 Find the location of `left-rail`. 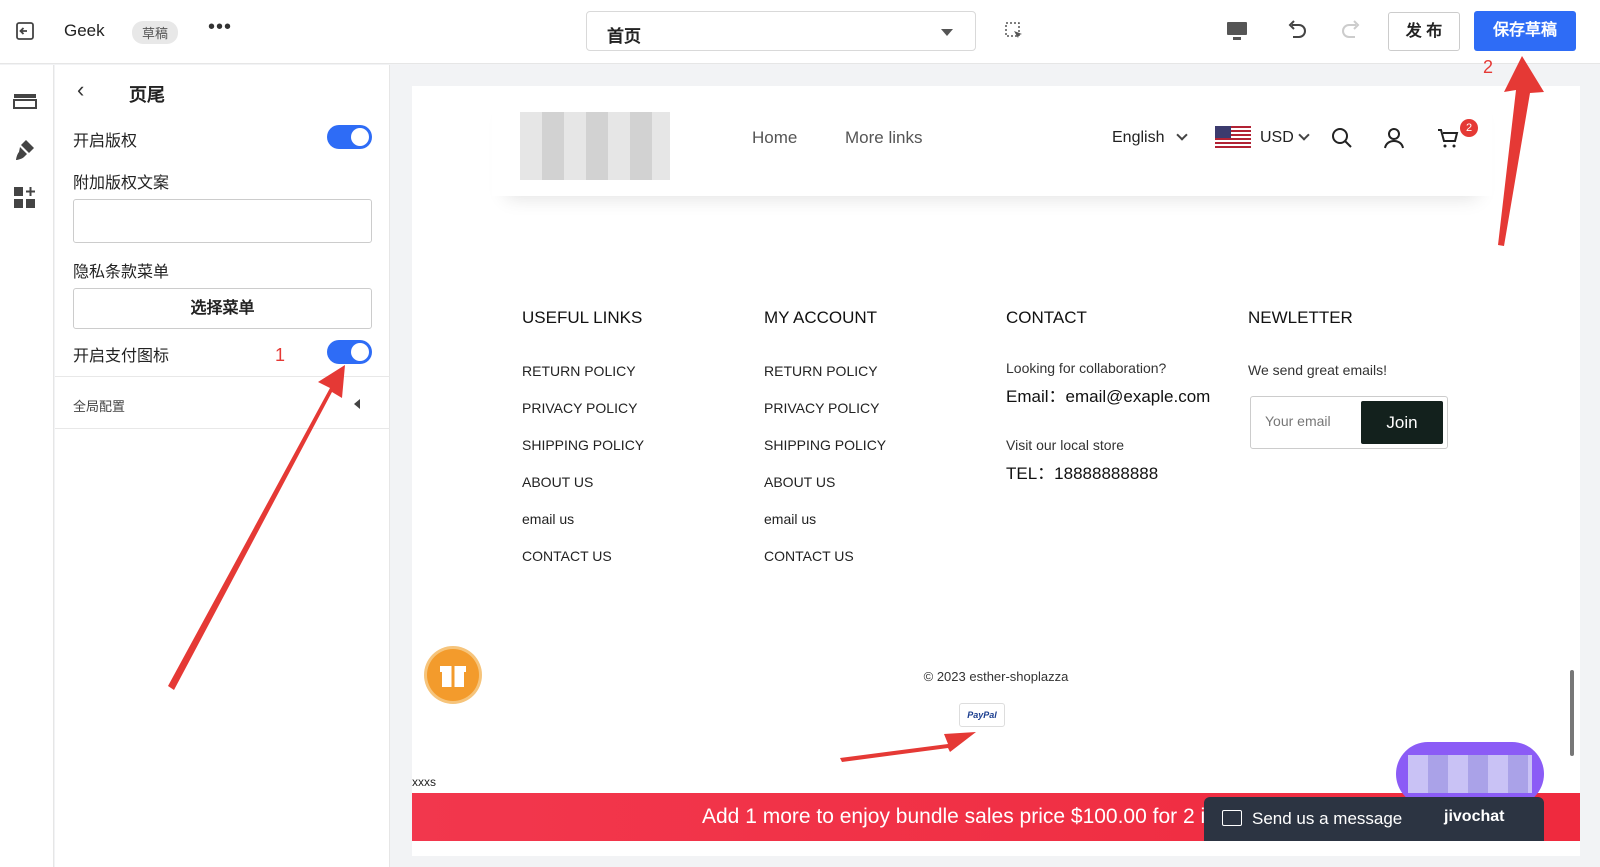

left-rail is located at coordinates (27, 466).